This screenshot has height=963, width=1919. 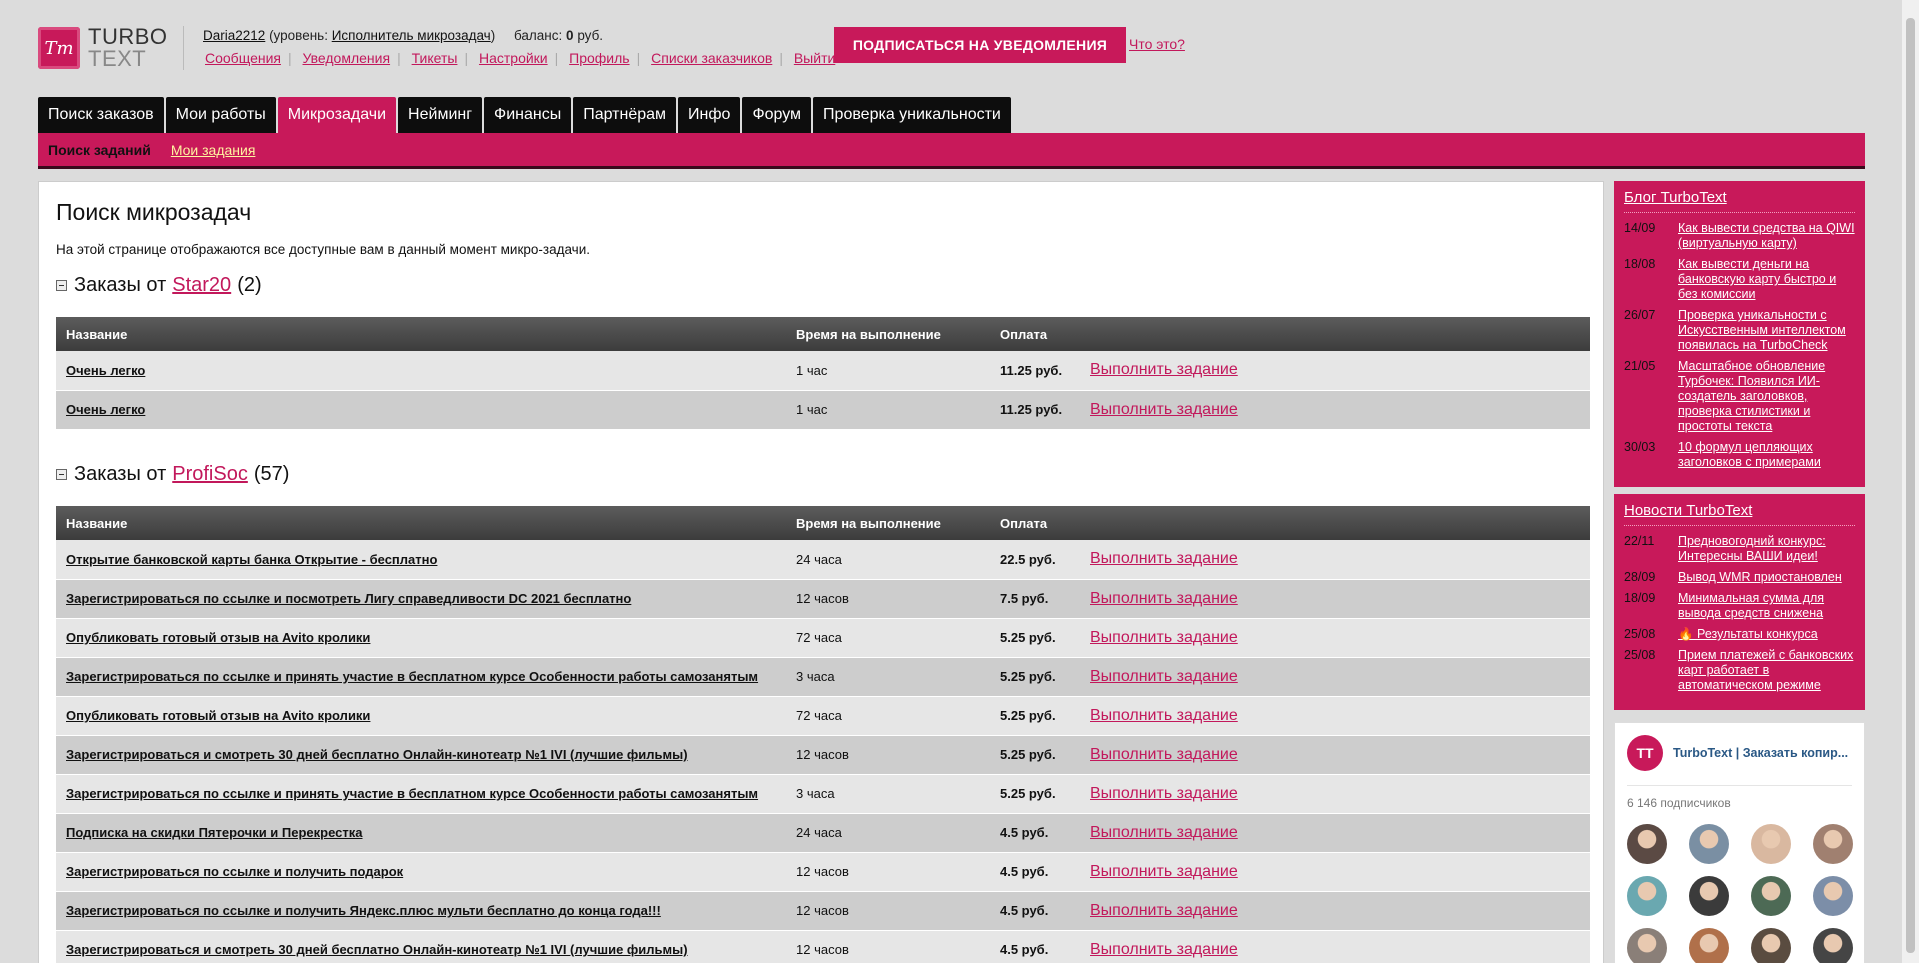 What do you see at coordinates (159, 285) in the screenshot?
I see `group-header: Заказы от Star20 (2)` at bounding box center [159, 285].